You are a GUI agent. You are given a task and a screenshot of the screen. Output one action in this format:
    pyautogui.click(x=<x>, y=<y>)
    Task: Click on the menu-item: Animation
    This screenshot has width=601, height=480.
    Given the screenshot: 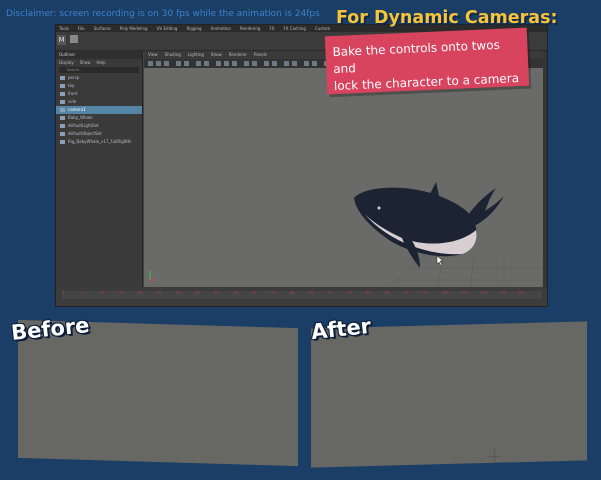 What is the action you would take?
    pyautogui.click(x=221, y=28)
    